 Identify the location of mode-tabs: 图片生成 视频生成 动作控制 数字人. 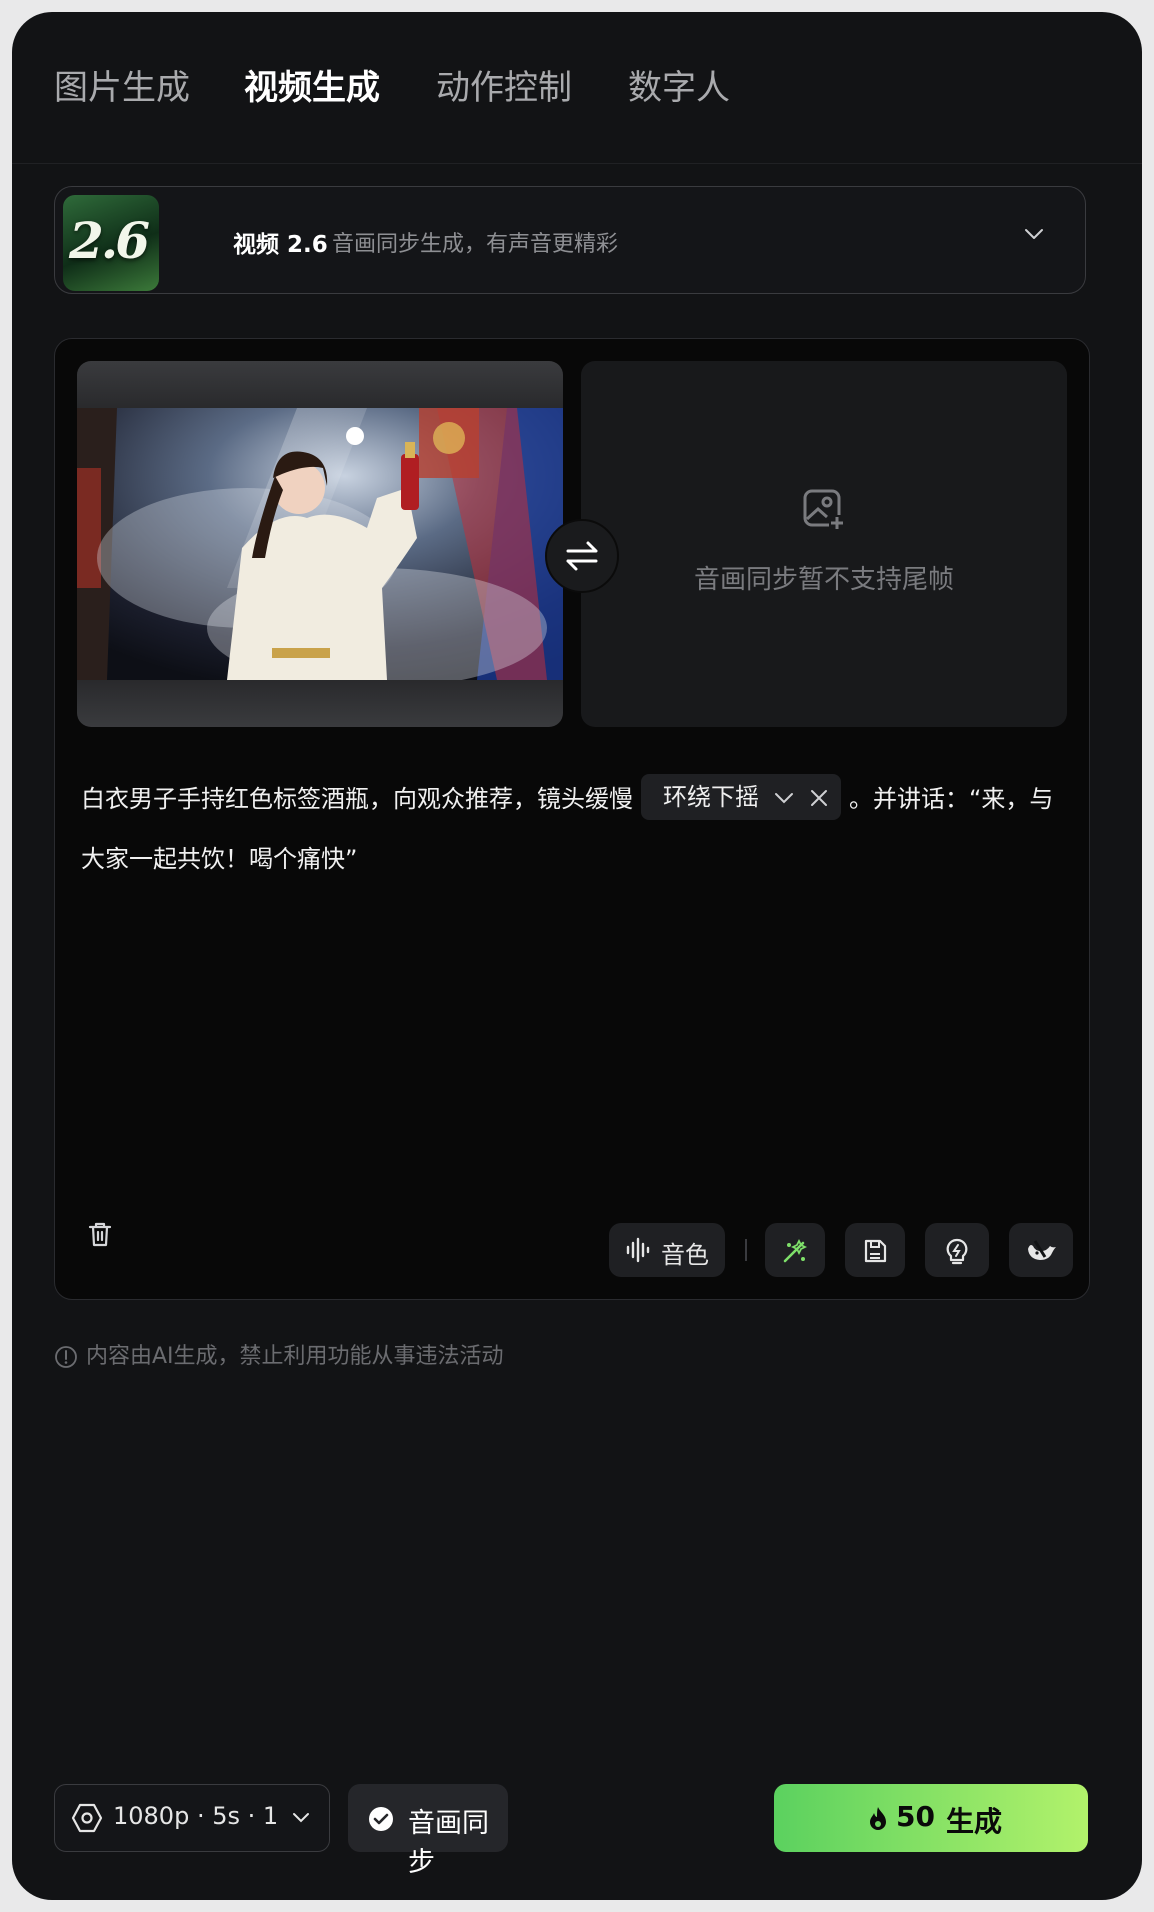
(577, 88).